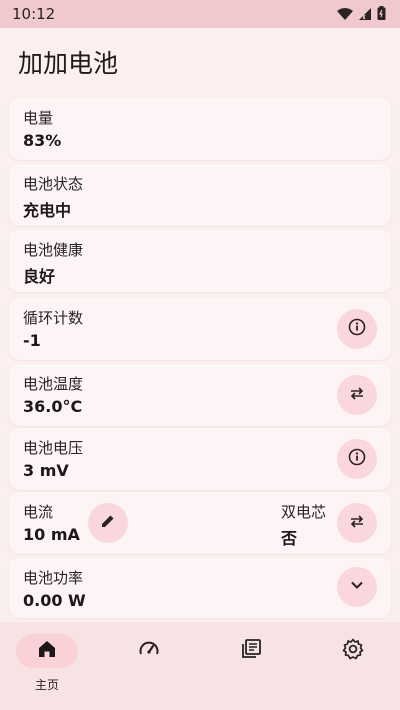  What do you see at coordinates (304, 512) in the screenshot?
I see `dual-cell-label: 双电芯` at bounding box center [304, 512].